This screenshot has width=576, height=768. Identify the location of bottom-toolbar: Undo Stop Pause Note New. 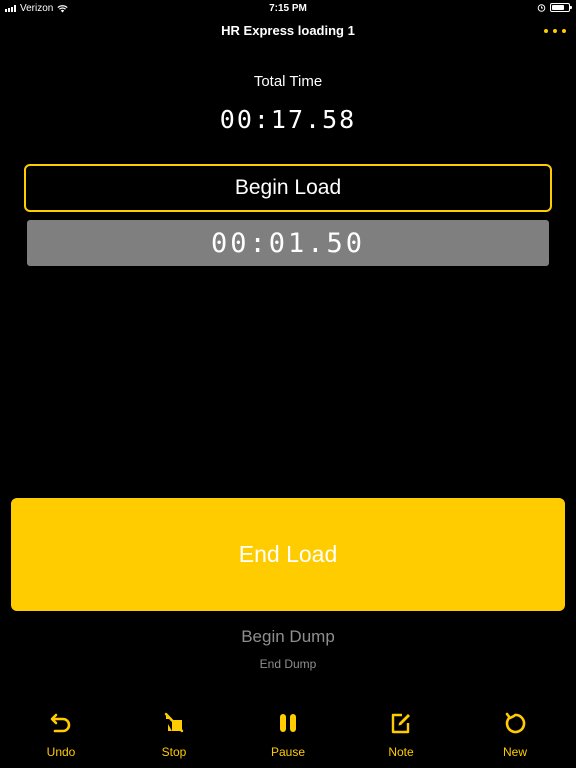
(288, 739).